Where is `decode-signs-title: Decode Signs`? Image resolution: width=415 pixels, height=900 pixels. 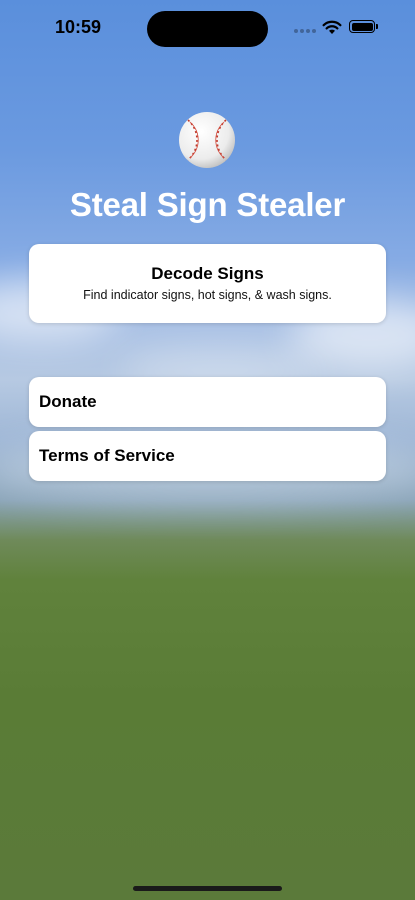 decode-signs-title: Decode Signs is located at coordinates (207, 273).